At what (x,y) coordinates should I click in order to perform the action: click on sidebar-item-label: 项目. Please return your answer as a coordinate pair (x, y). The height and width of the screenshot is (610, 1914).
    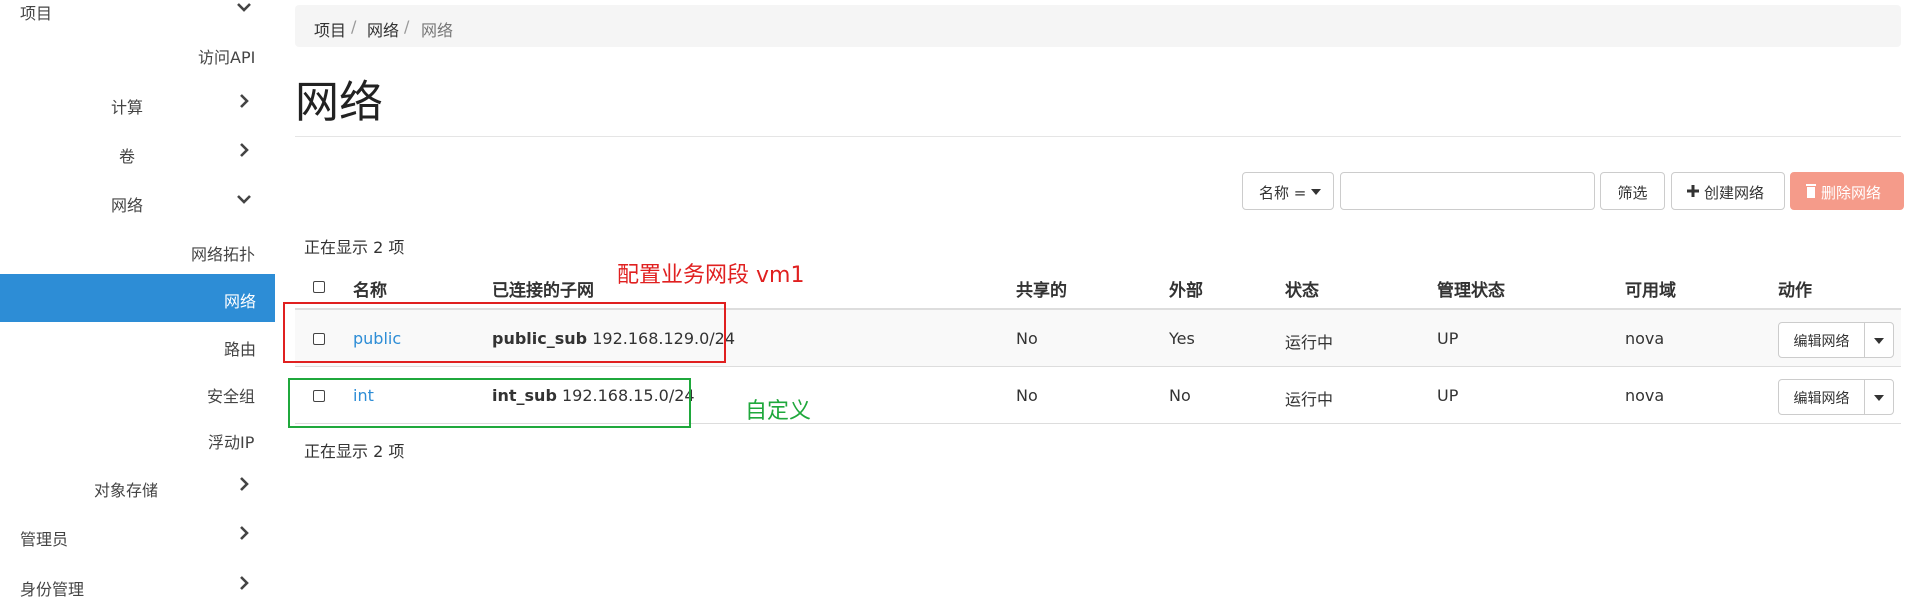
    Looking at the image, I should click on (36, 13).